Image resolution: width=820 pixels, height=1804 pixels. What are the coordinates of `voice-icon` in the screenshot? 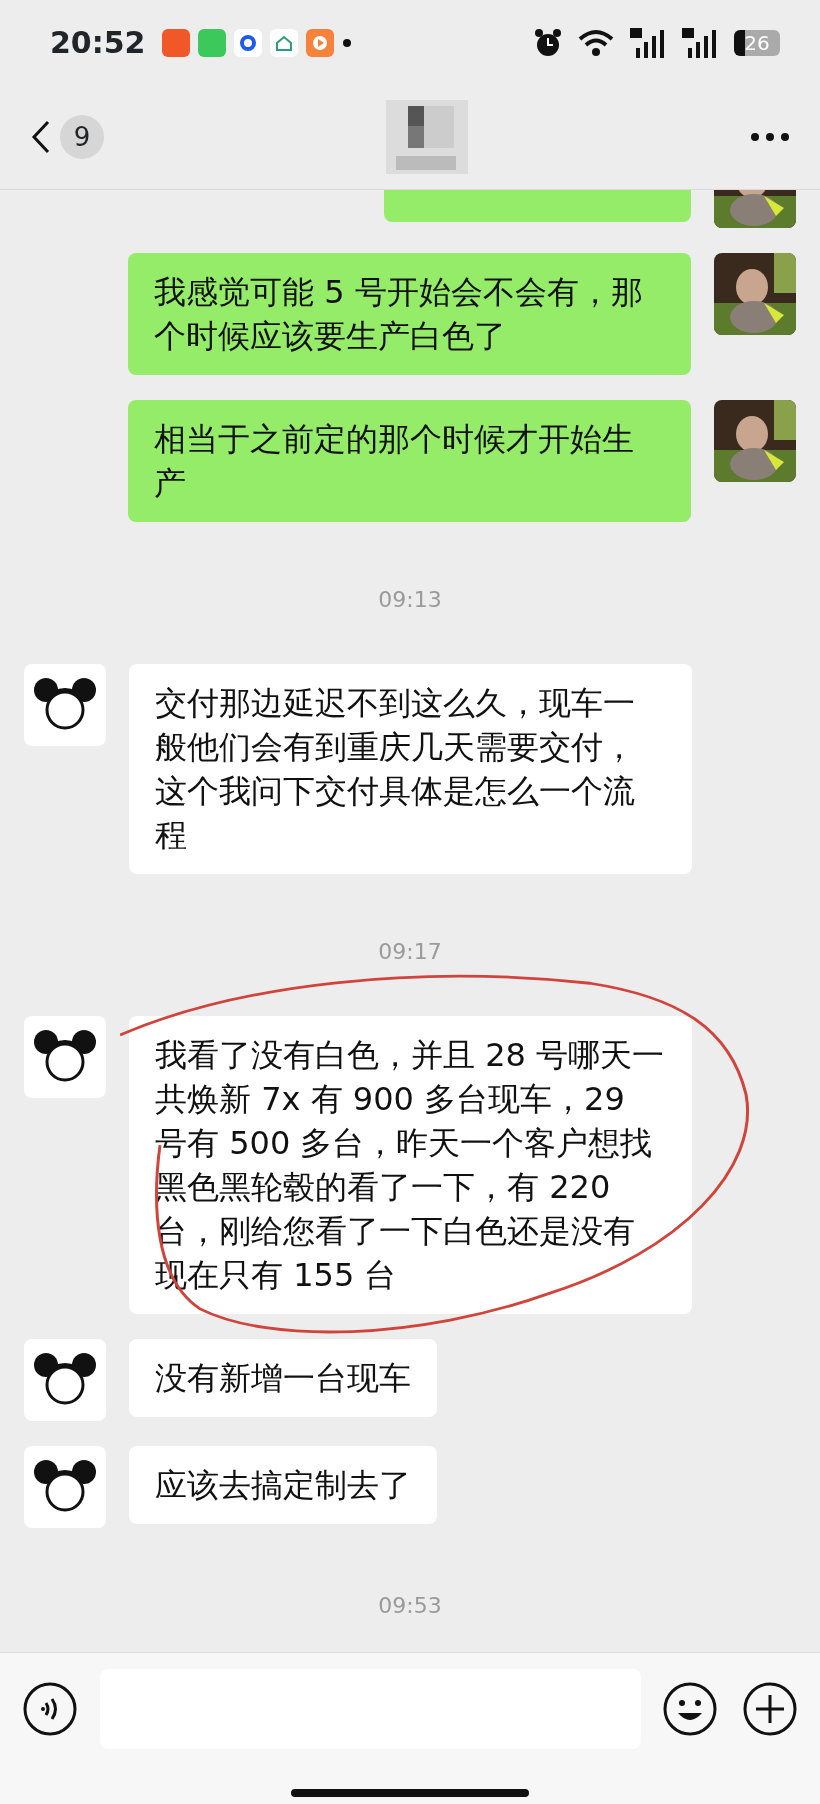 It's located at (50, 1709).